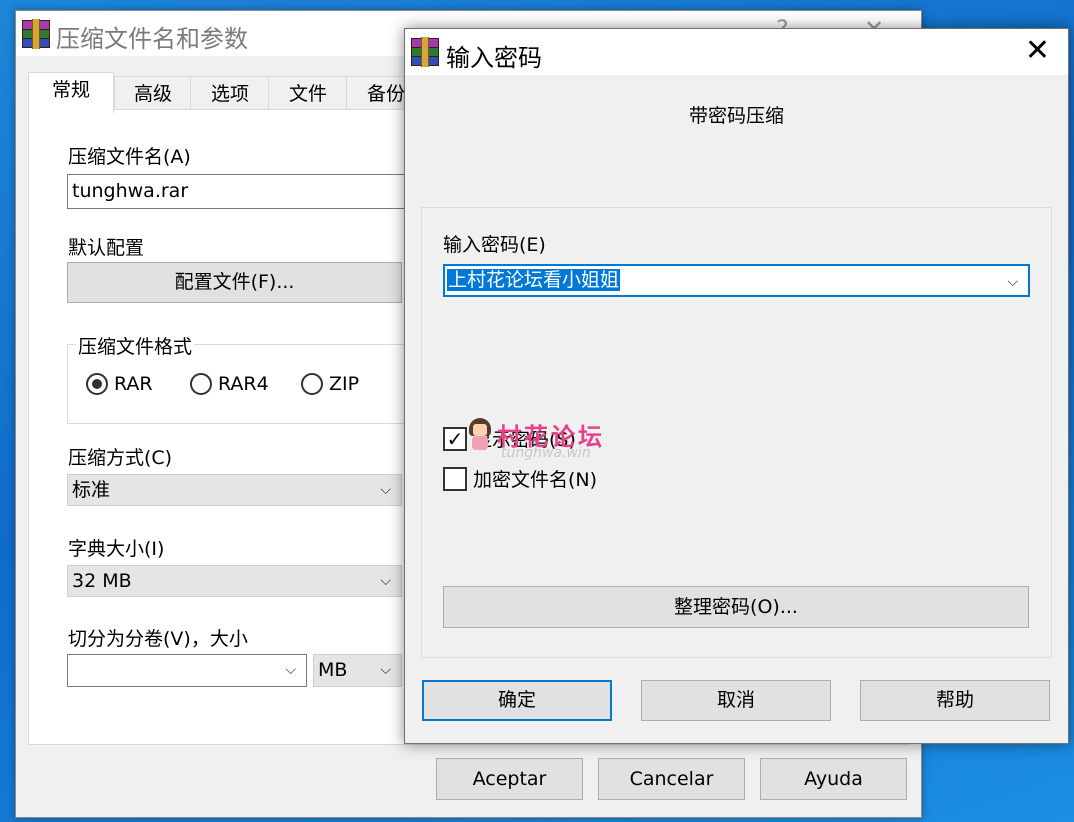  What do you see at coordinates (135, 345) in the screenshot?
I see `archive-format-label: 压缩文件格式` at bounding box center [135, 345].